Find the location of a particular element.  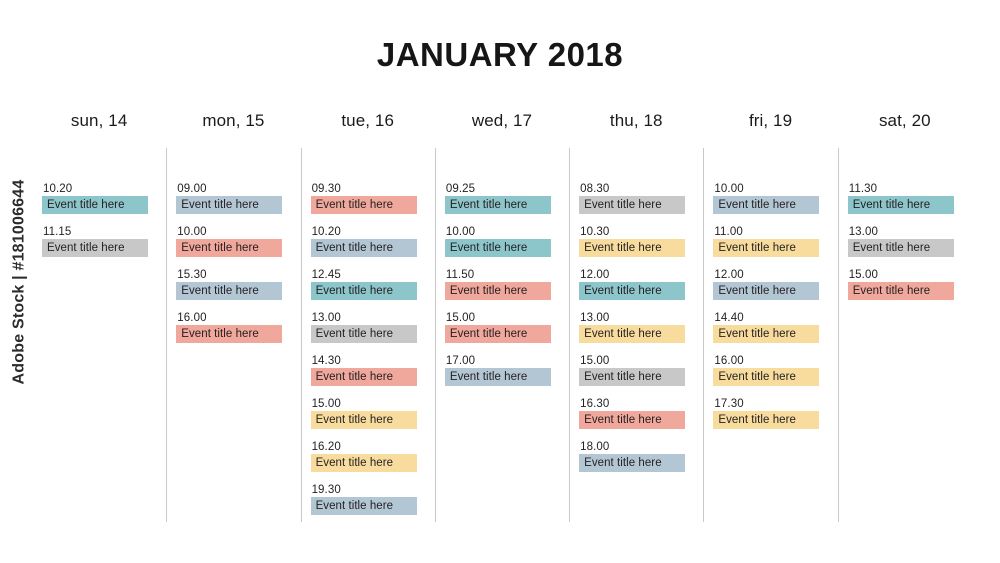

event-time: 19.30 is located at coordinates (326, 490).